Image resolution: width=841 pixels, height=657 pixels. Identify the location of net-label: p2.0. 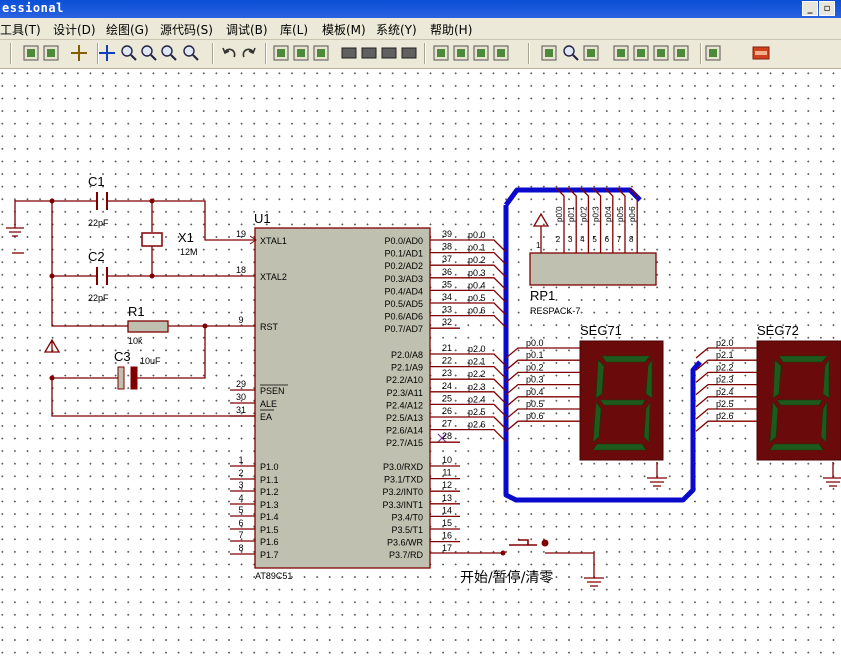
(477, 349).